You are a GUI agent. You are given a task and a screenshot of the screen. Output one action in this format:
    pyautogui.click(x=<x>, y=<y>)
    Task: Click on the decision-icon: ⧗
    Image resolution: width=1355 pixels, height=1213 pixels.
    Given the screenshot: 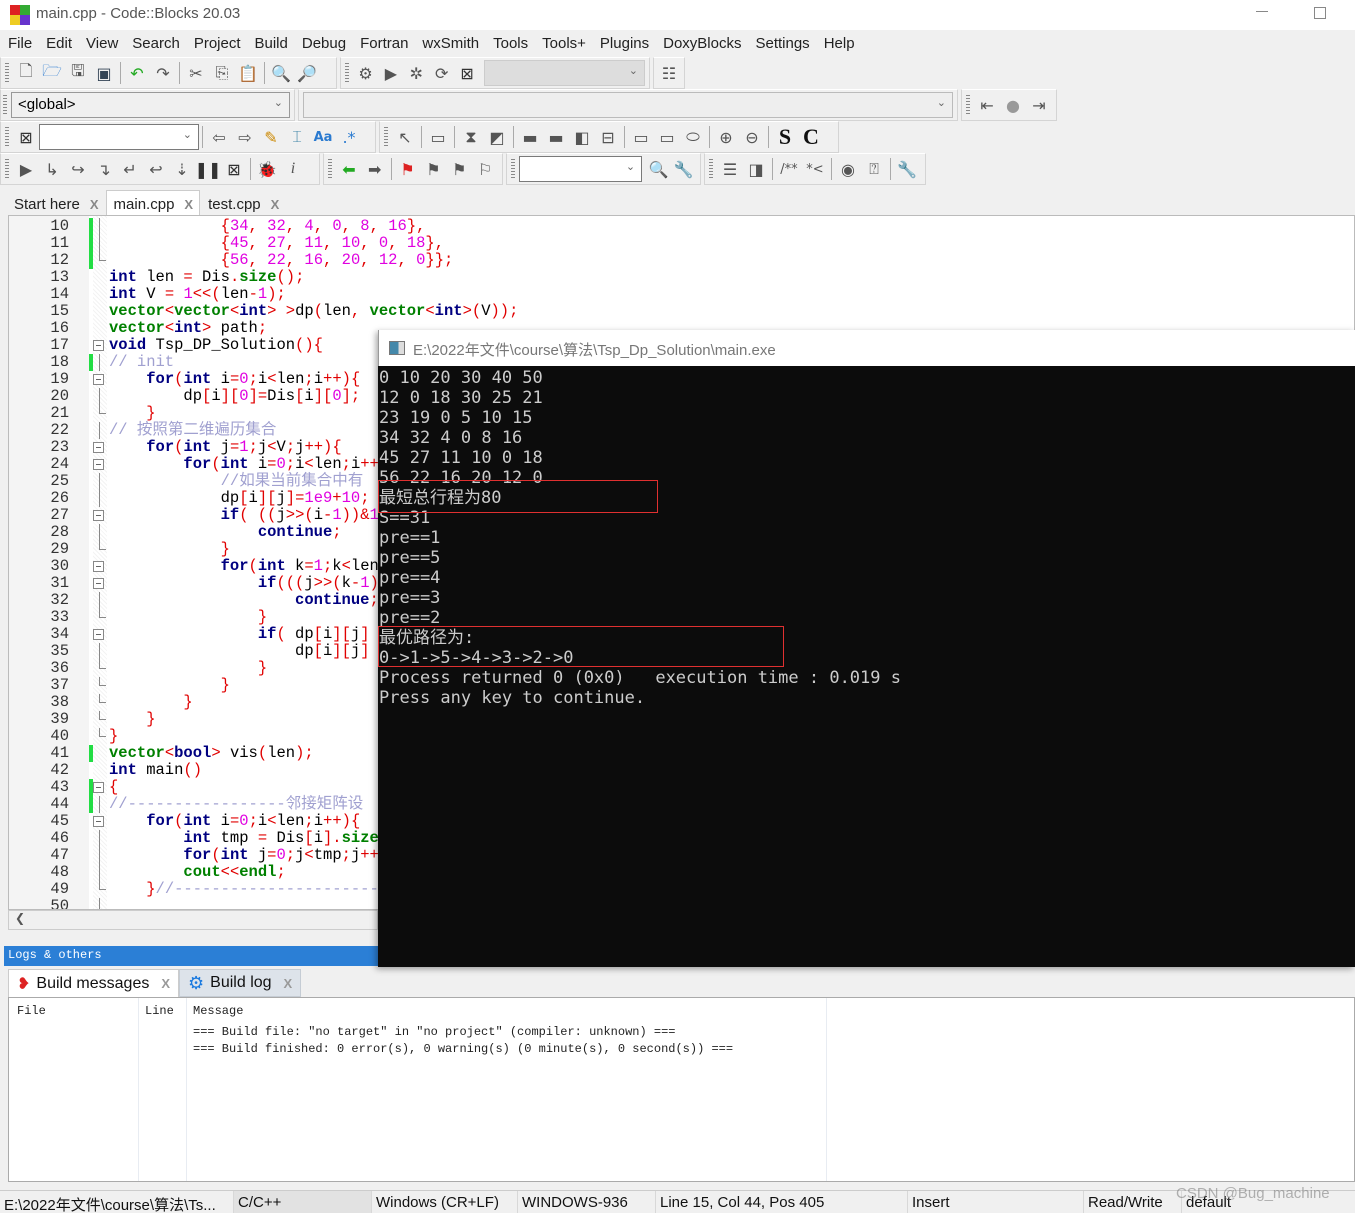 What is the action you would take?
    pyautogui.click(x=471, y=137)
    